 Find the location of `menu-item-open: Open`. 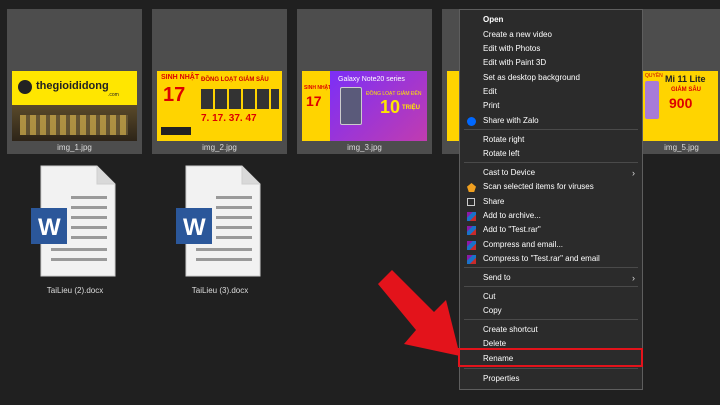

menu-item-open: Open is located at coordinates (551, 20).